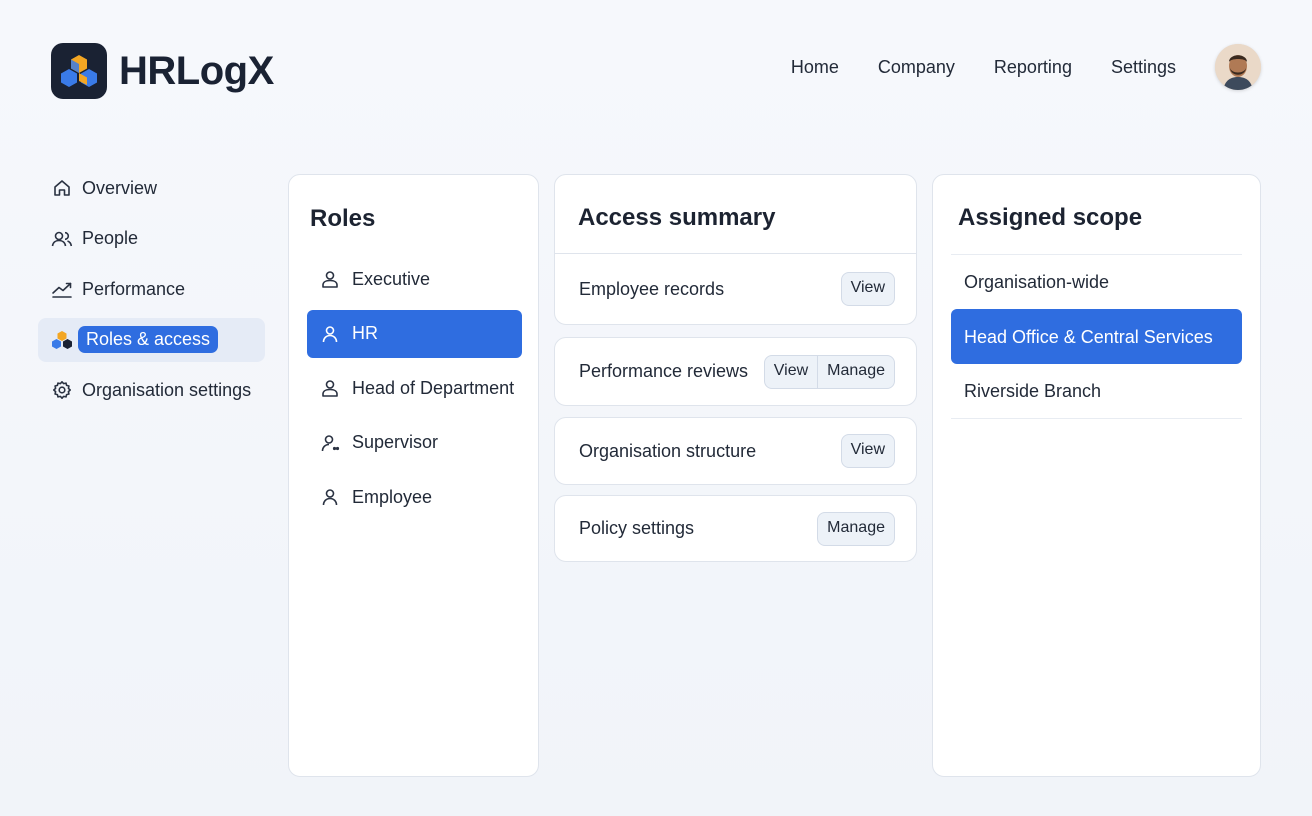  Describe the element at coordinates (1238, 67) in the screenshot. I see `user-avatar` at that location.